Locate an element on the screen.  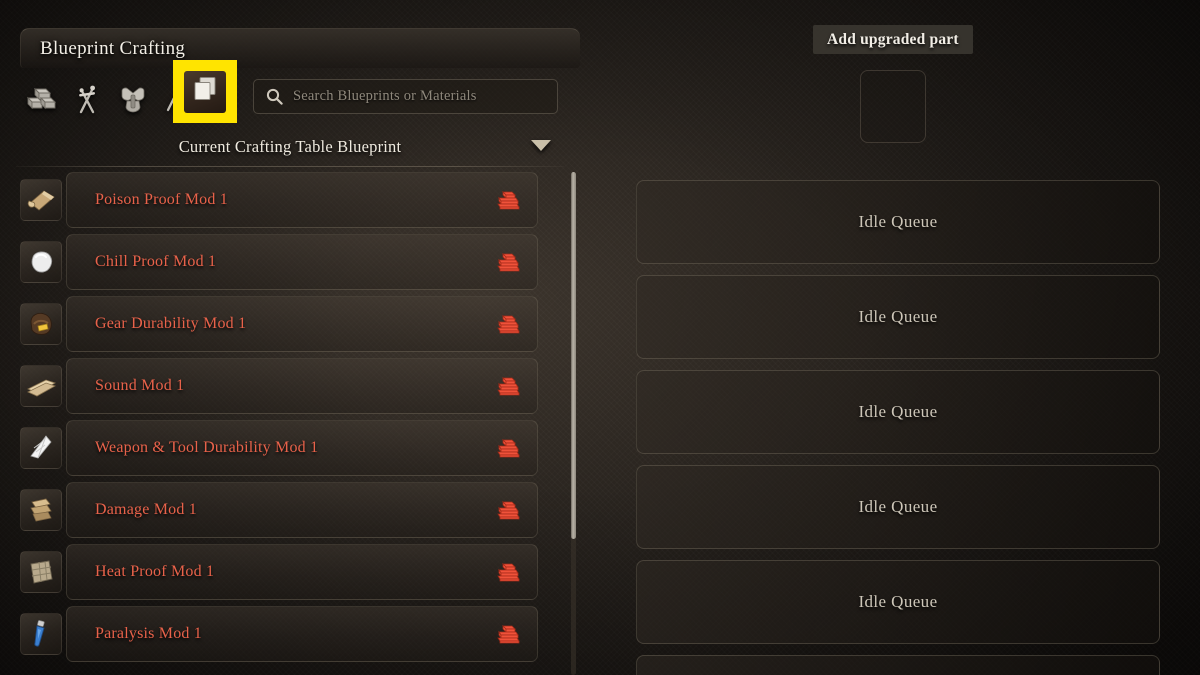
white-feather-icon is located at coordinates (41, 448).